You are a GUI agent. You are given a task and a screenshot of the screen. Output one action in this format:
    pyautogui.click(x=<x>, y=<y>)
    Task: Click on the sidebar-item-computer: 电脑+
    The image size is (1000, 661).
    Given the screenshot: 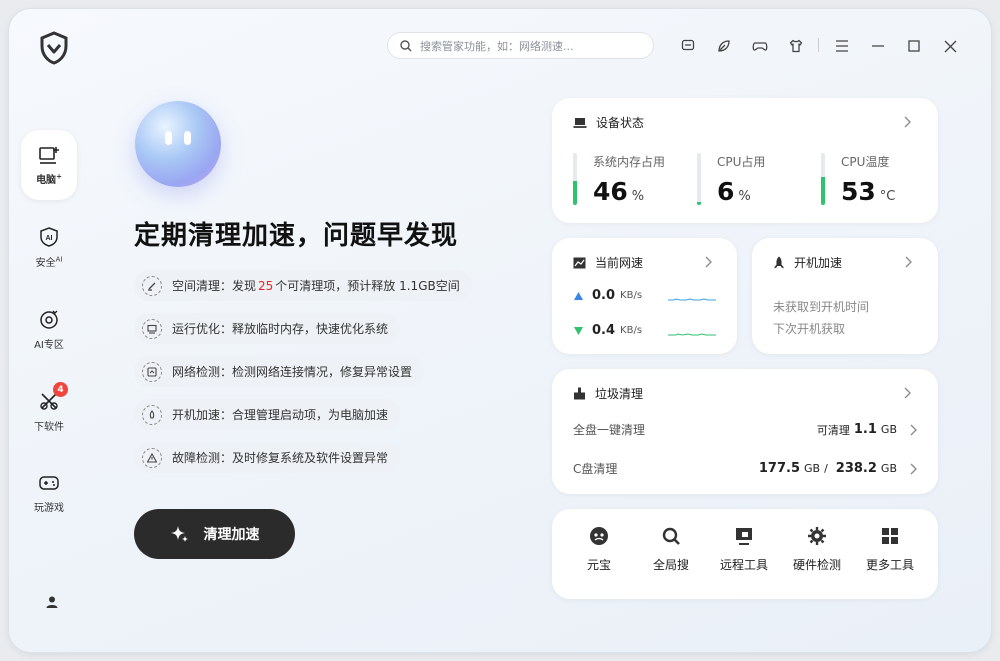 What is the action you would take?
    pyautogui.click(x=49, y=165)
    